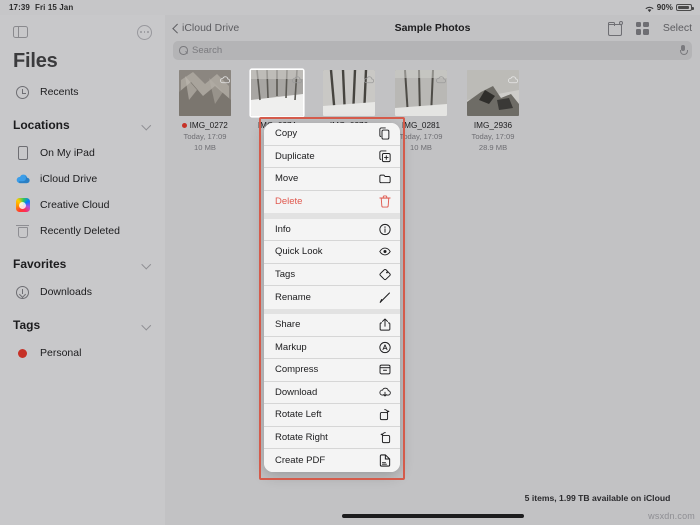 The image size is (700, 525). What do you see at coordinates (350, 7) in the screenshot?
I see `status-bar: 17:39 Fri 15 Jan 90%` at bounding box center [350, 7].